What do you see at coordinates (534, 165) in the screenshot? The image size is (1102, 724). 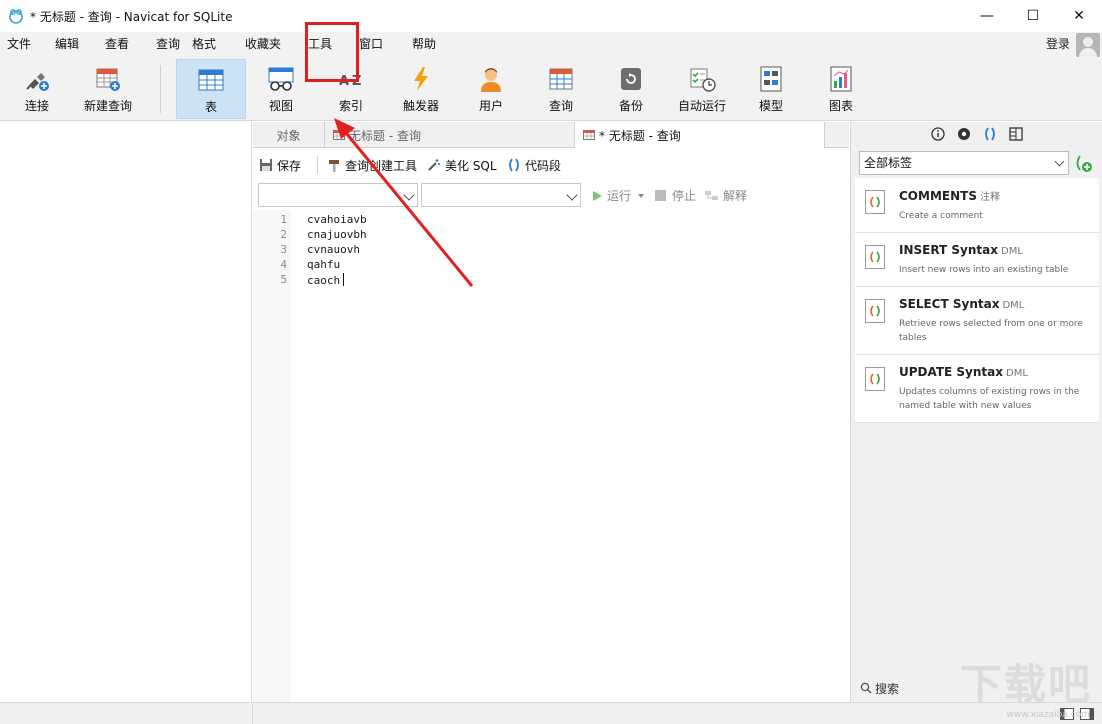 I see `code-snippet-button: 代码段` at bounding box center [534, 165].